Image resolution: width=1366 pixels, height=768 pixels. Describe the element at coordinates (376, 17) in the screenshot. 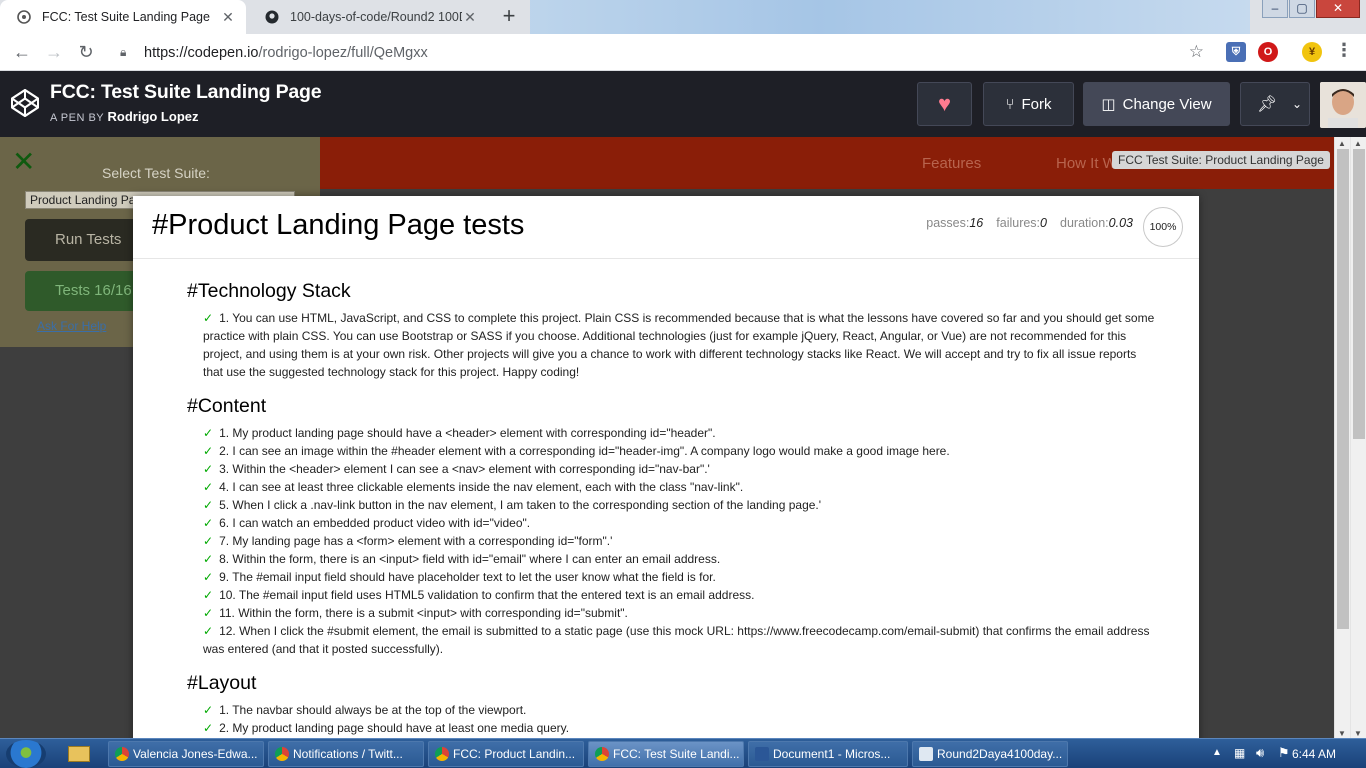

I see `tab-title: 100-days-of-code/Round2 100D` at that location.